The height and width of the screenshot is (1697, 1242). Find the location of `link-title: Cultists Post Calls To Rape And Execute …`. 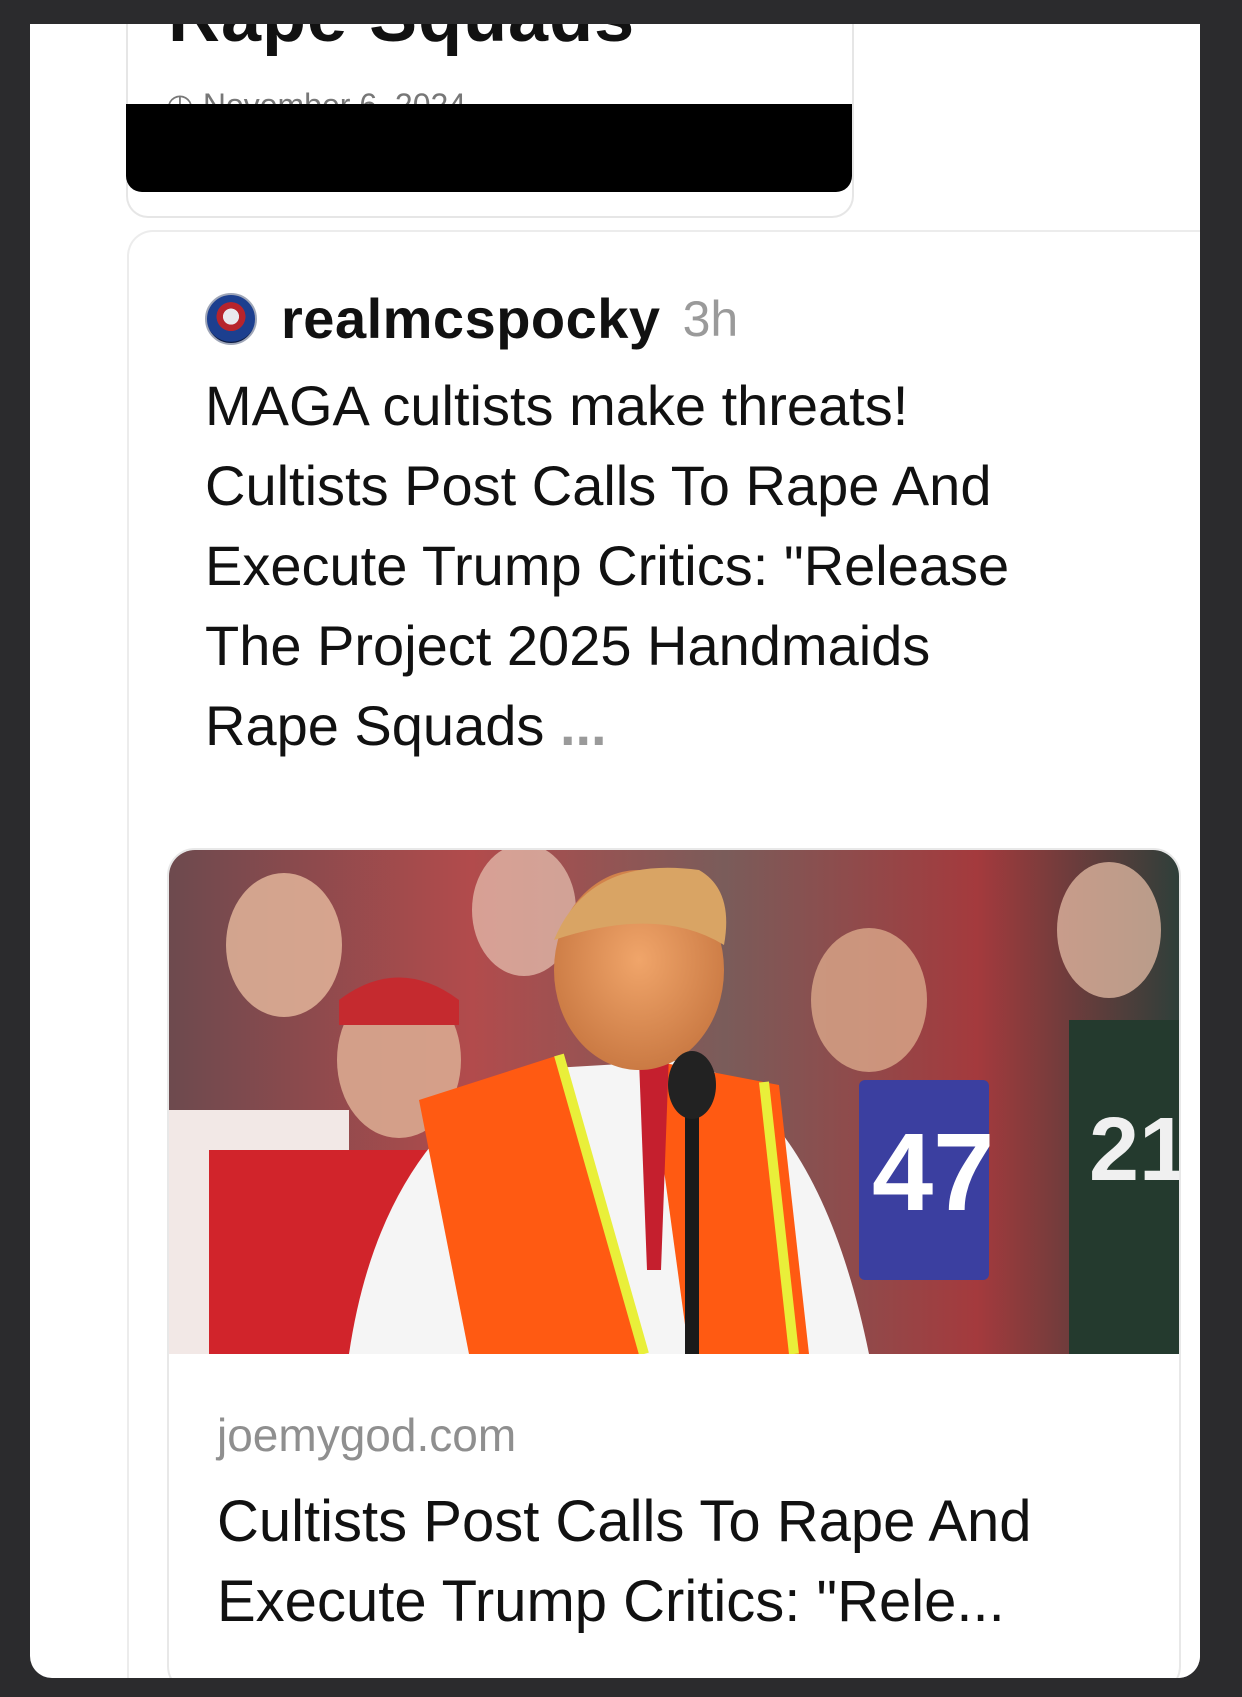

link-title: Cultists Post Calls To Rape And Execute … is located at coordinates (677, 1562).